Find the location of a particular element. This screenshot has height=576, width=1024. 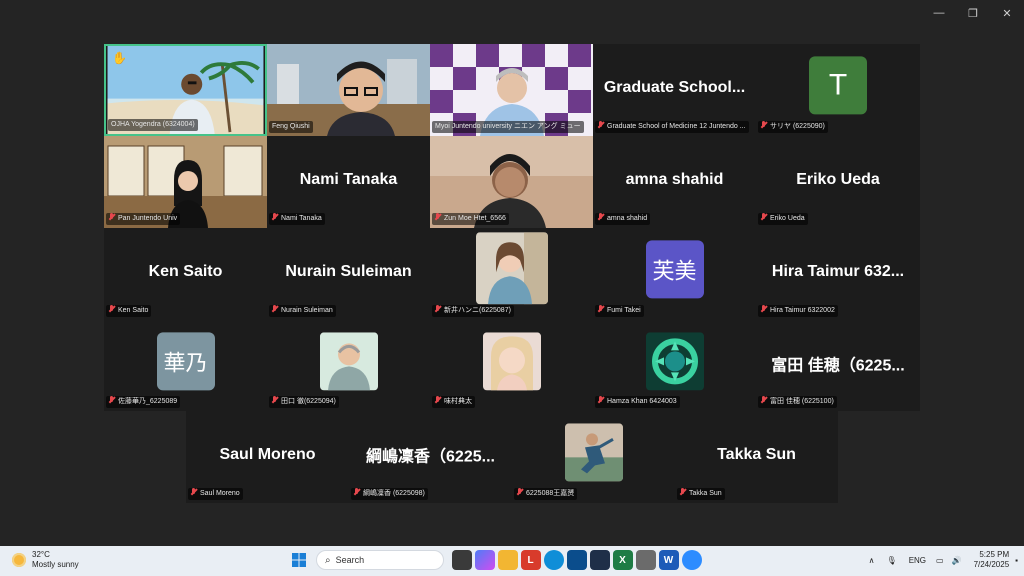

participant-label: Hira Taimur 6322002 is located at coordinates (798, 311).